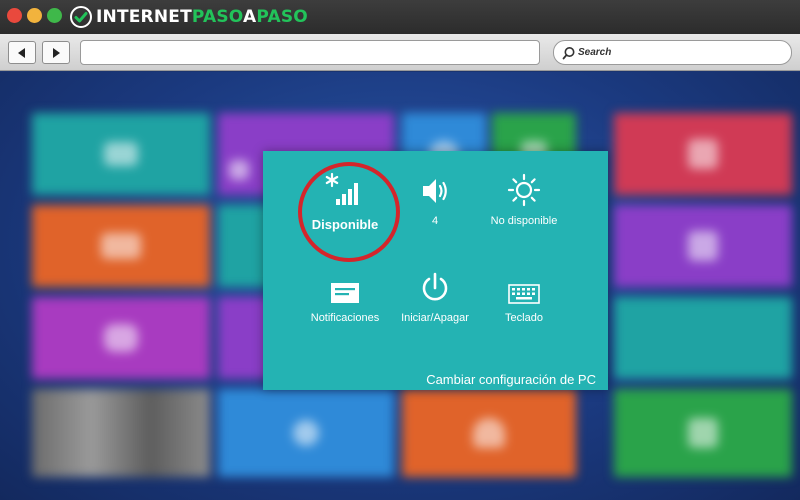  Describe the element at coordinates (345, 318) in the screenshot. I see `notifications-label: Notificaciones` at that location.